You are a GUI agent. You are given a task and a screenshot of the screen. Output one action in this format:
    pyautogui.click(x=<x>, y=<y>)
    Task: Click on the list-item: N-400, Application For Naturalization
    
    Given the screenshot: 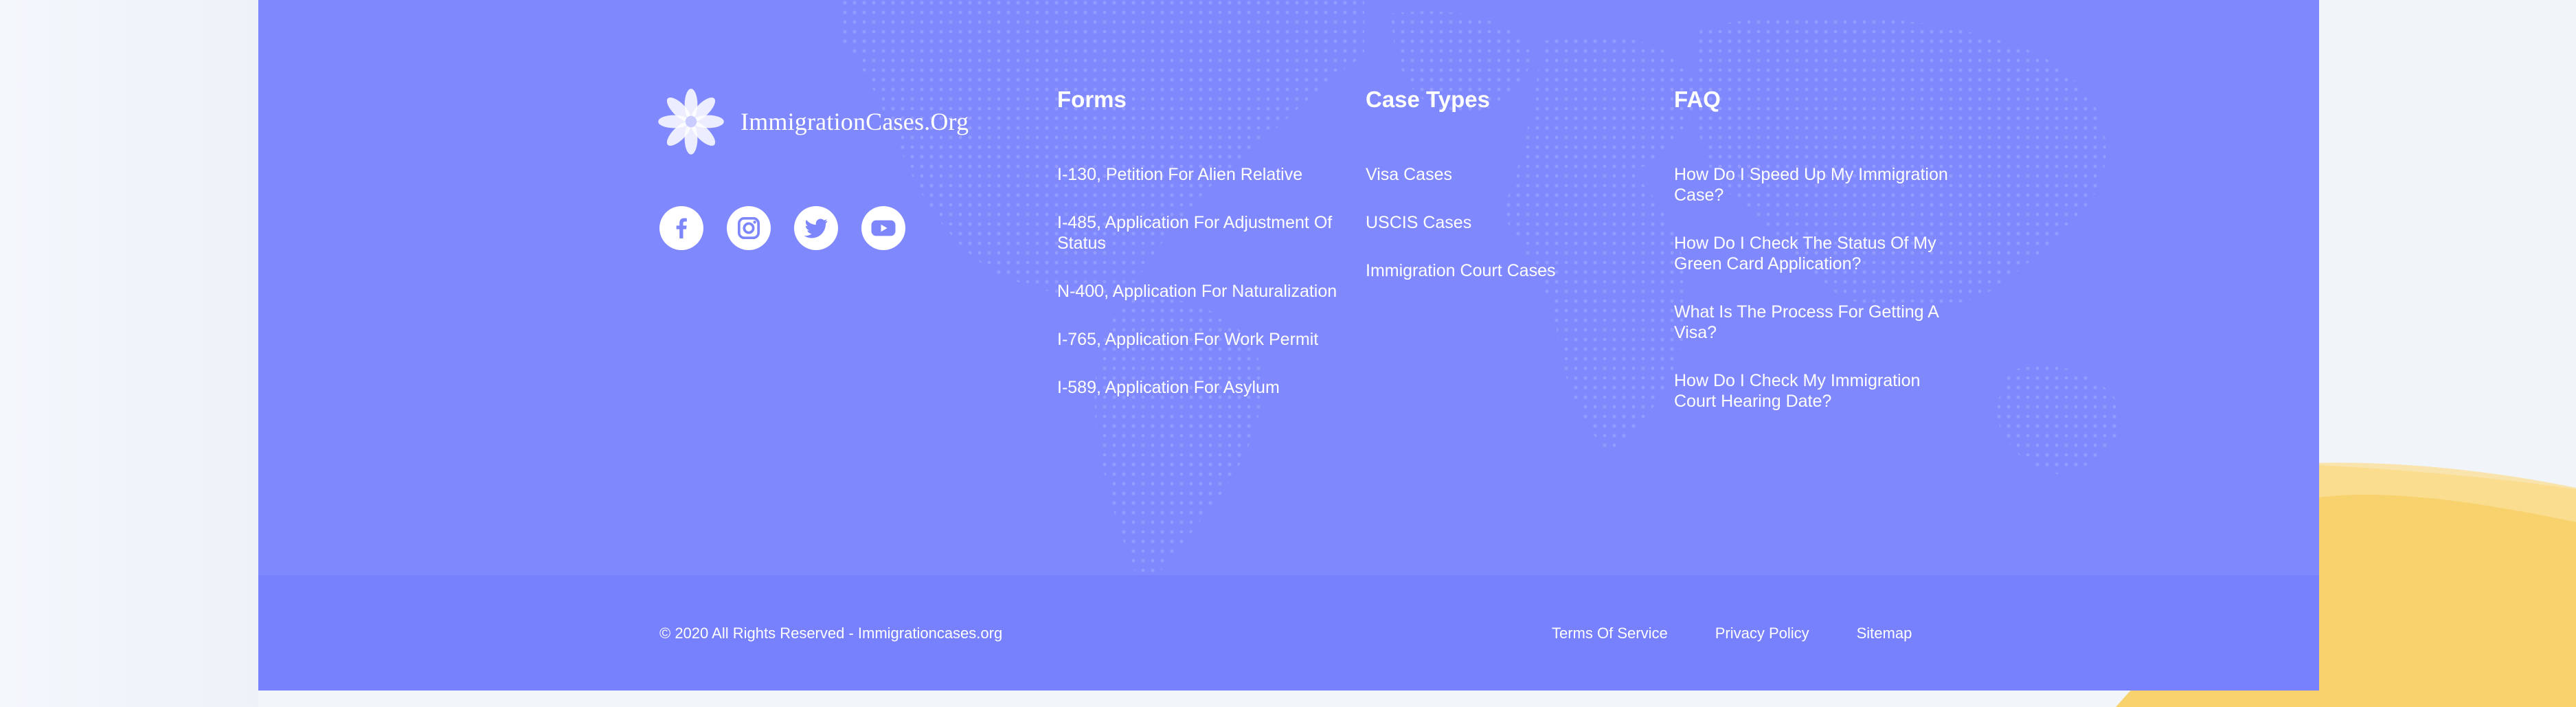 What is the action you would take?
    pyautogui.click(x=1201, y=291)
    